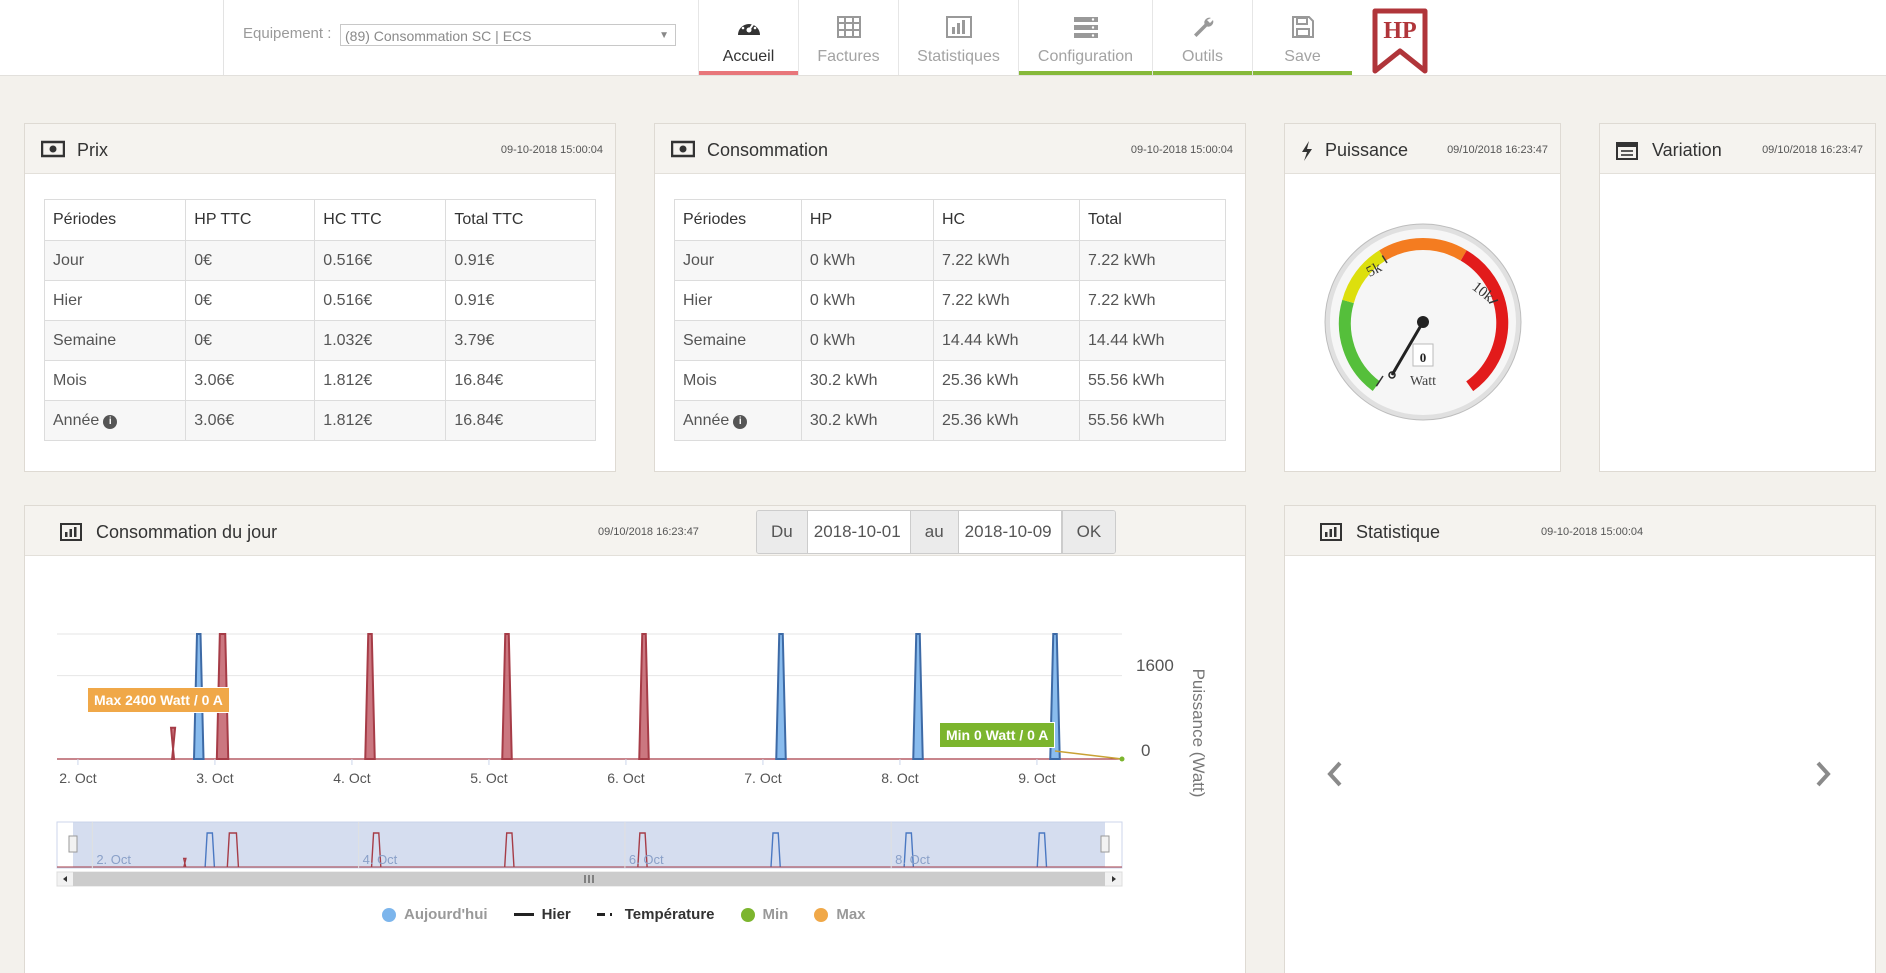 Image resolution: width=1886 pixels, height=973 pixels. What do you see at coordinates (1331, 534) in the screenshot?
I see `bar-chart-icon` at bounding box center [1331, 534].